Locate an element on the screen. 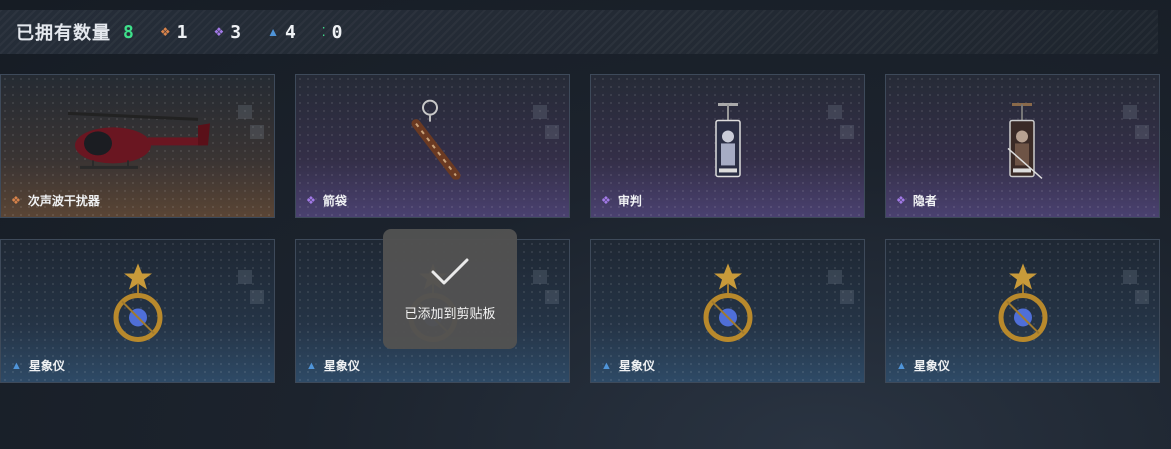 The image size is (1171, 449). item-card: ❖ 审判 is located at coordinates (727, 146).